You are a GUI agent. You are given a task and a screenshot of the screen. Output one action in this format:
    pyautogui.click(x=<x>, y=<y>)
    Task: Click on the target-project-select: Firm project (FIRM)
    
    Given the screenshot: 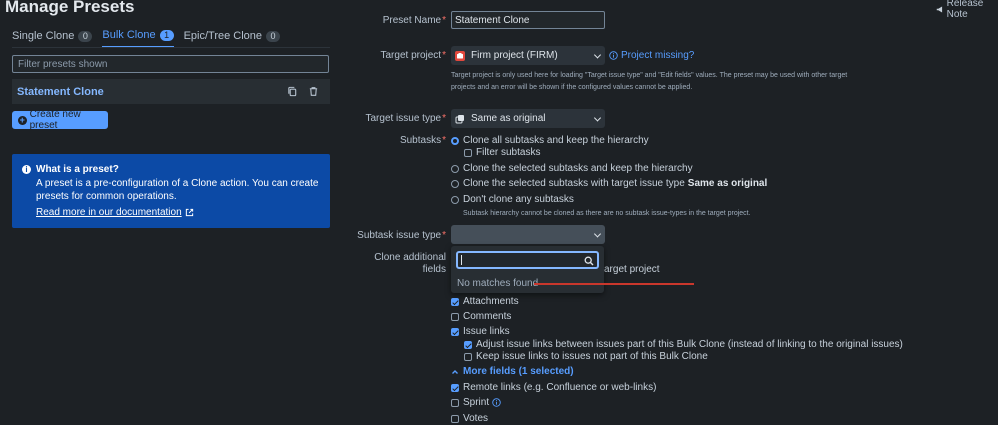 What is the action you would take?
    pyautogui.click(x=528, y=55)
    